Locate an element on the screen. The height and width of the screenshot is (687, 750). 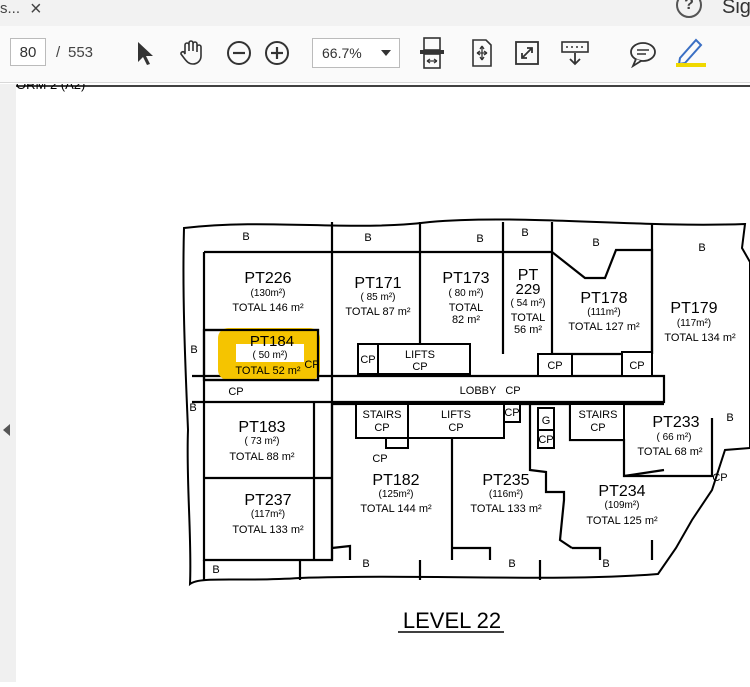
window-top-strip: s... × ? Sig is located at coordinates (375, 13).